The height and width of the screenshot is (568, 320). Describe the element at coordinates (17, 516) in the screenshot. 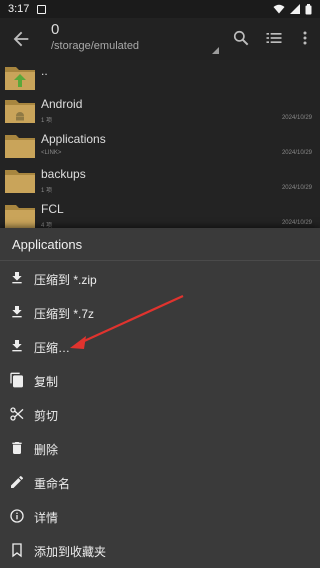

I see `info-icon` at that location.